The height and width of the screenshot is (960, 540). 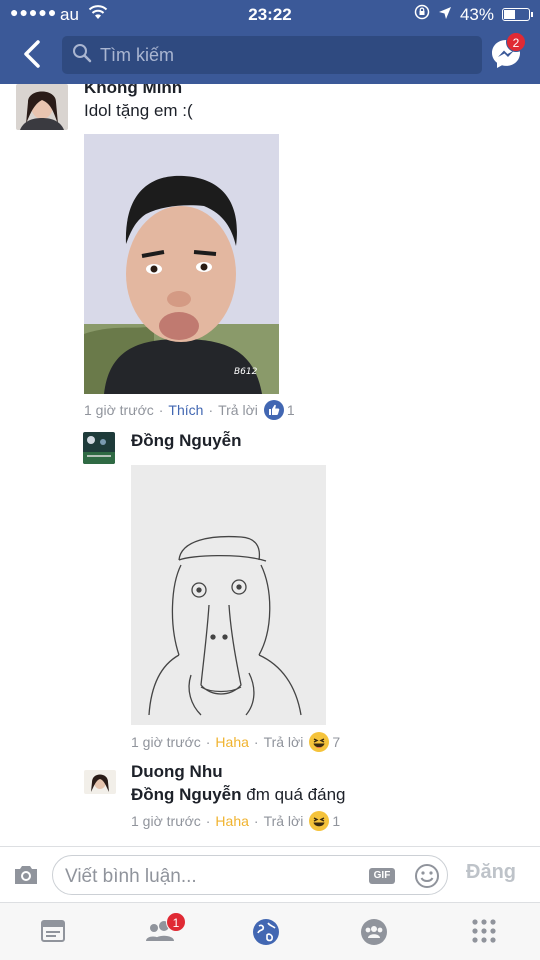 I want to click on news-feed-icon, so click(x=53, y=931).